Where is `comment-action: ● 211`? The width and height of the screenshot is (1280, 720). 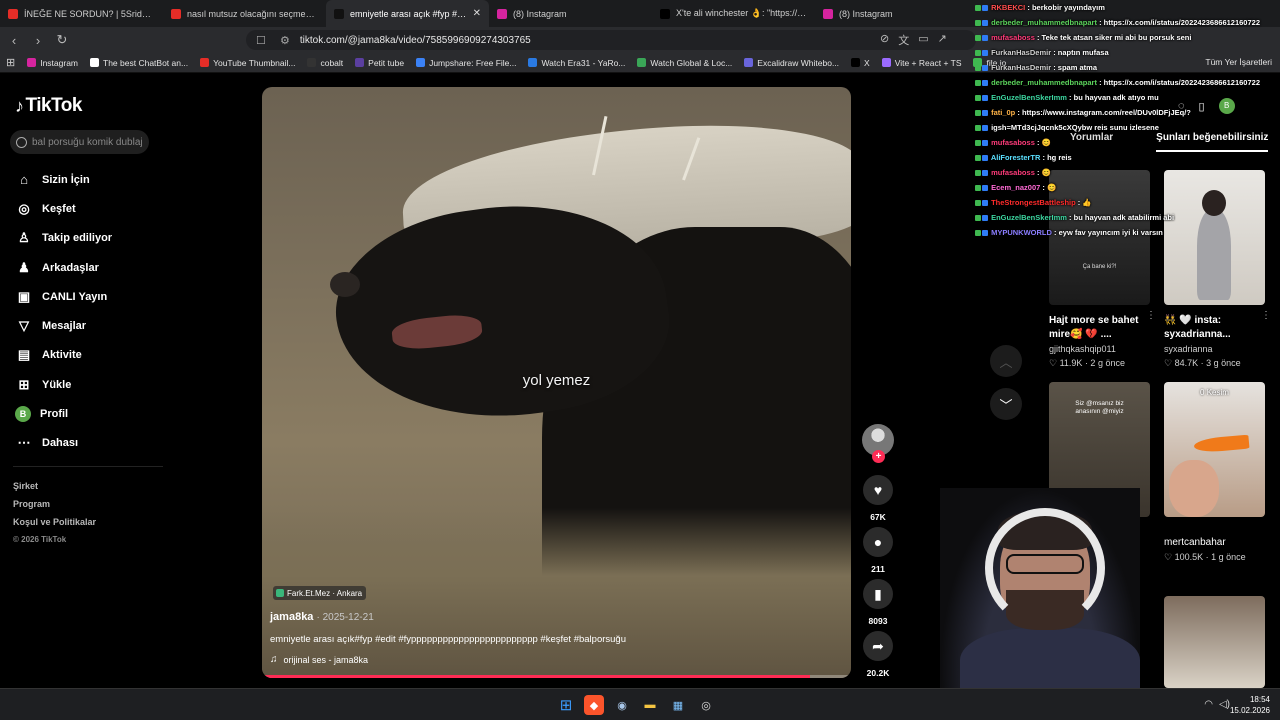
comment-action: ● 211 is located at coordinates (878, 550).